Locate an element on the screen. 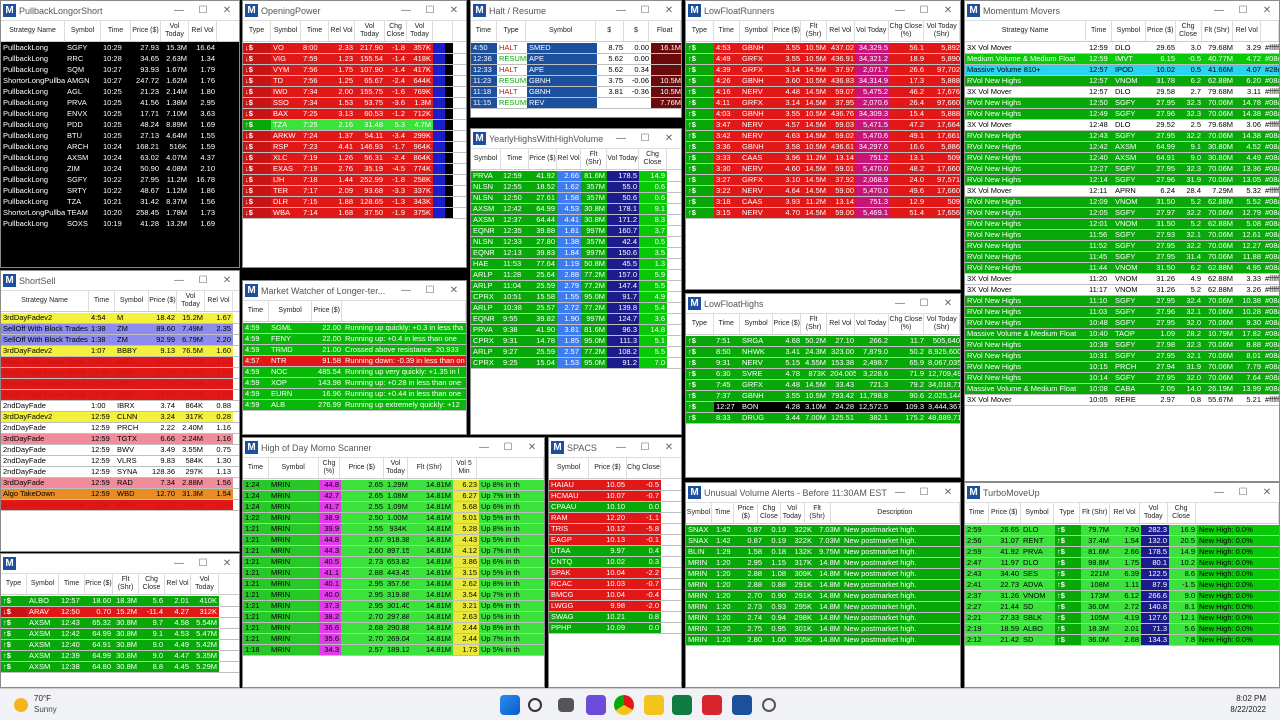 Image resolution: width=1280 pixels, height=720 pixels. table-row: HAIAU 10.05 -0.5 is located at coordinates (615, 485).